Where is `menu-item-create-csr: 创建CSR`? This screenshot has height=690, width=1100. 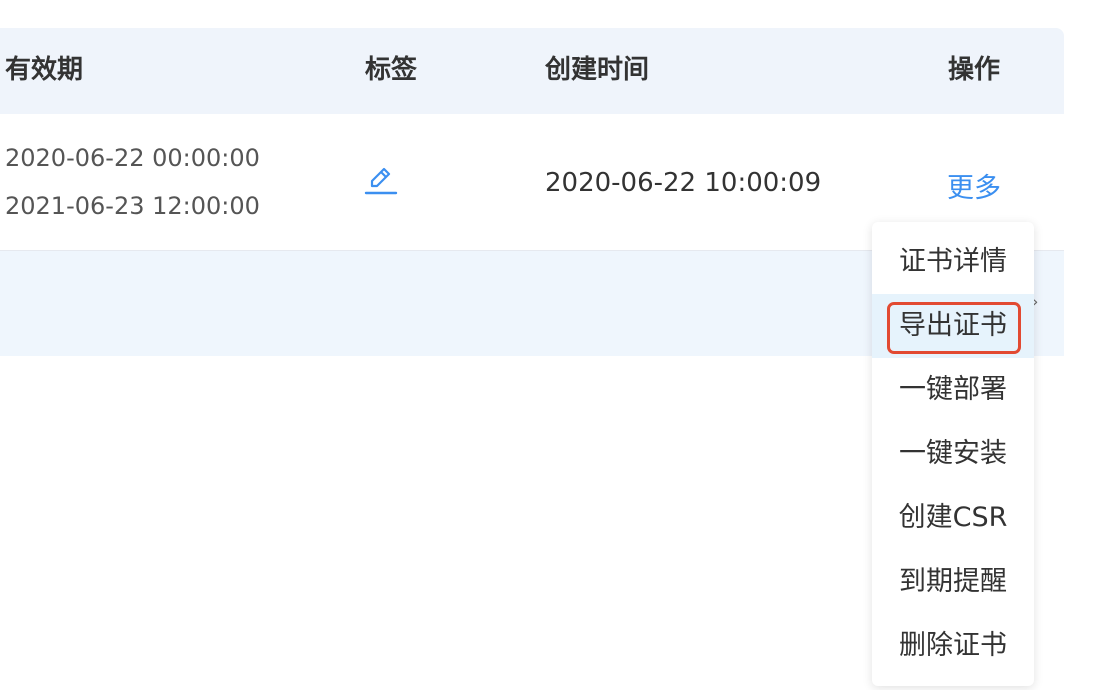
menu-item-create-csr: 创建CSR is located at coordinates (953, 518).